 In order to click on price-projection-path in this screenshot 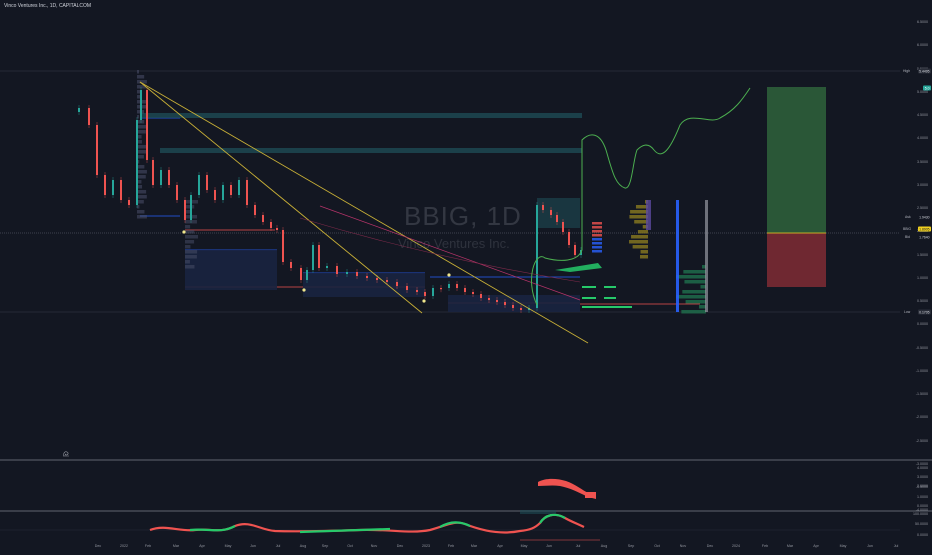, I will do `click(641, 196)`.